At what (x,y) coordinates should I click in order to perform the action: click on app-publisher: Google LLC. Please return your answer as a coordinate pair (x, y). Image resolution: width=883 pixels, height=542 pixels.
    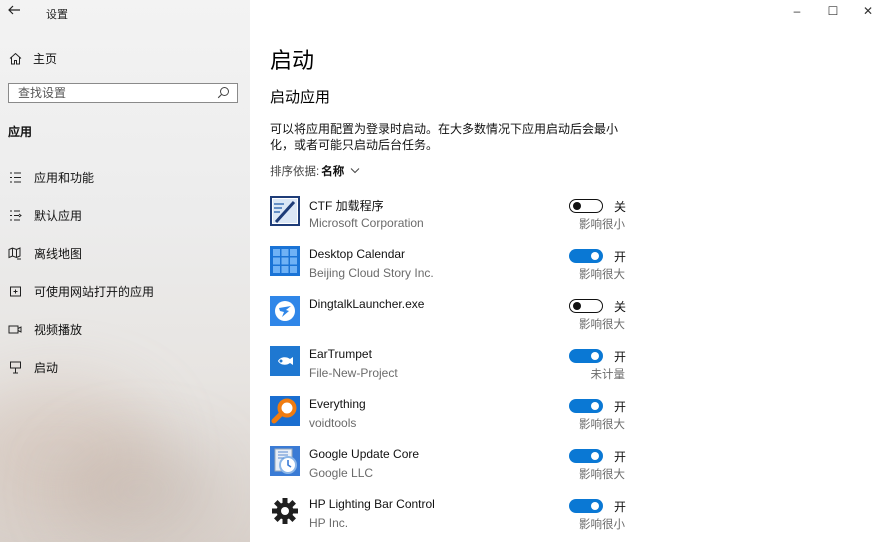
    Looking at the image, I should click on (341, 473).